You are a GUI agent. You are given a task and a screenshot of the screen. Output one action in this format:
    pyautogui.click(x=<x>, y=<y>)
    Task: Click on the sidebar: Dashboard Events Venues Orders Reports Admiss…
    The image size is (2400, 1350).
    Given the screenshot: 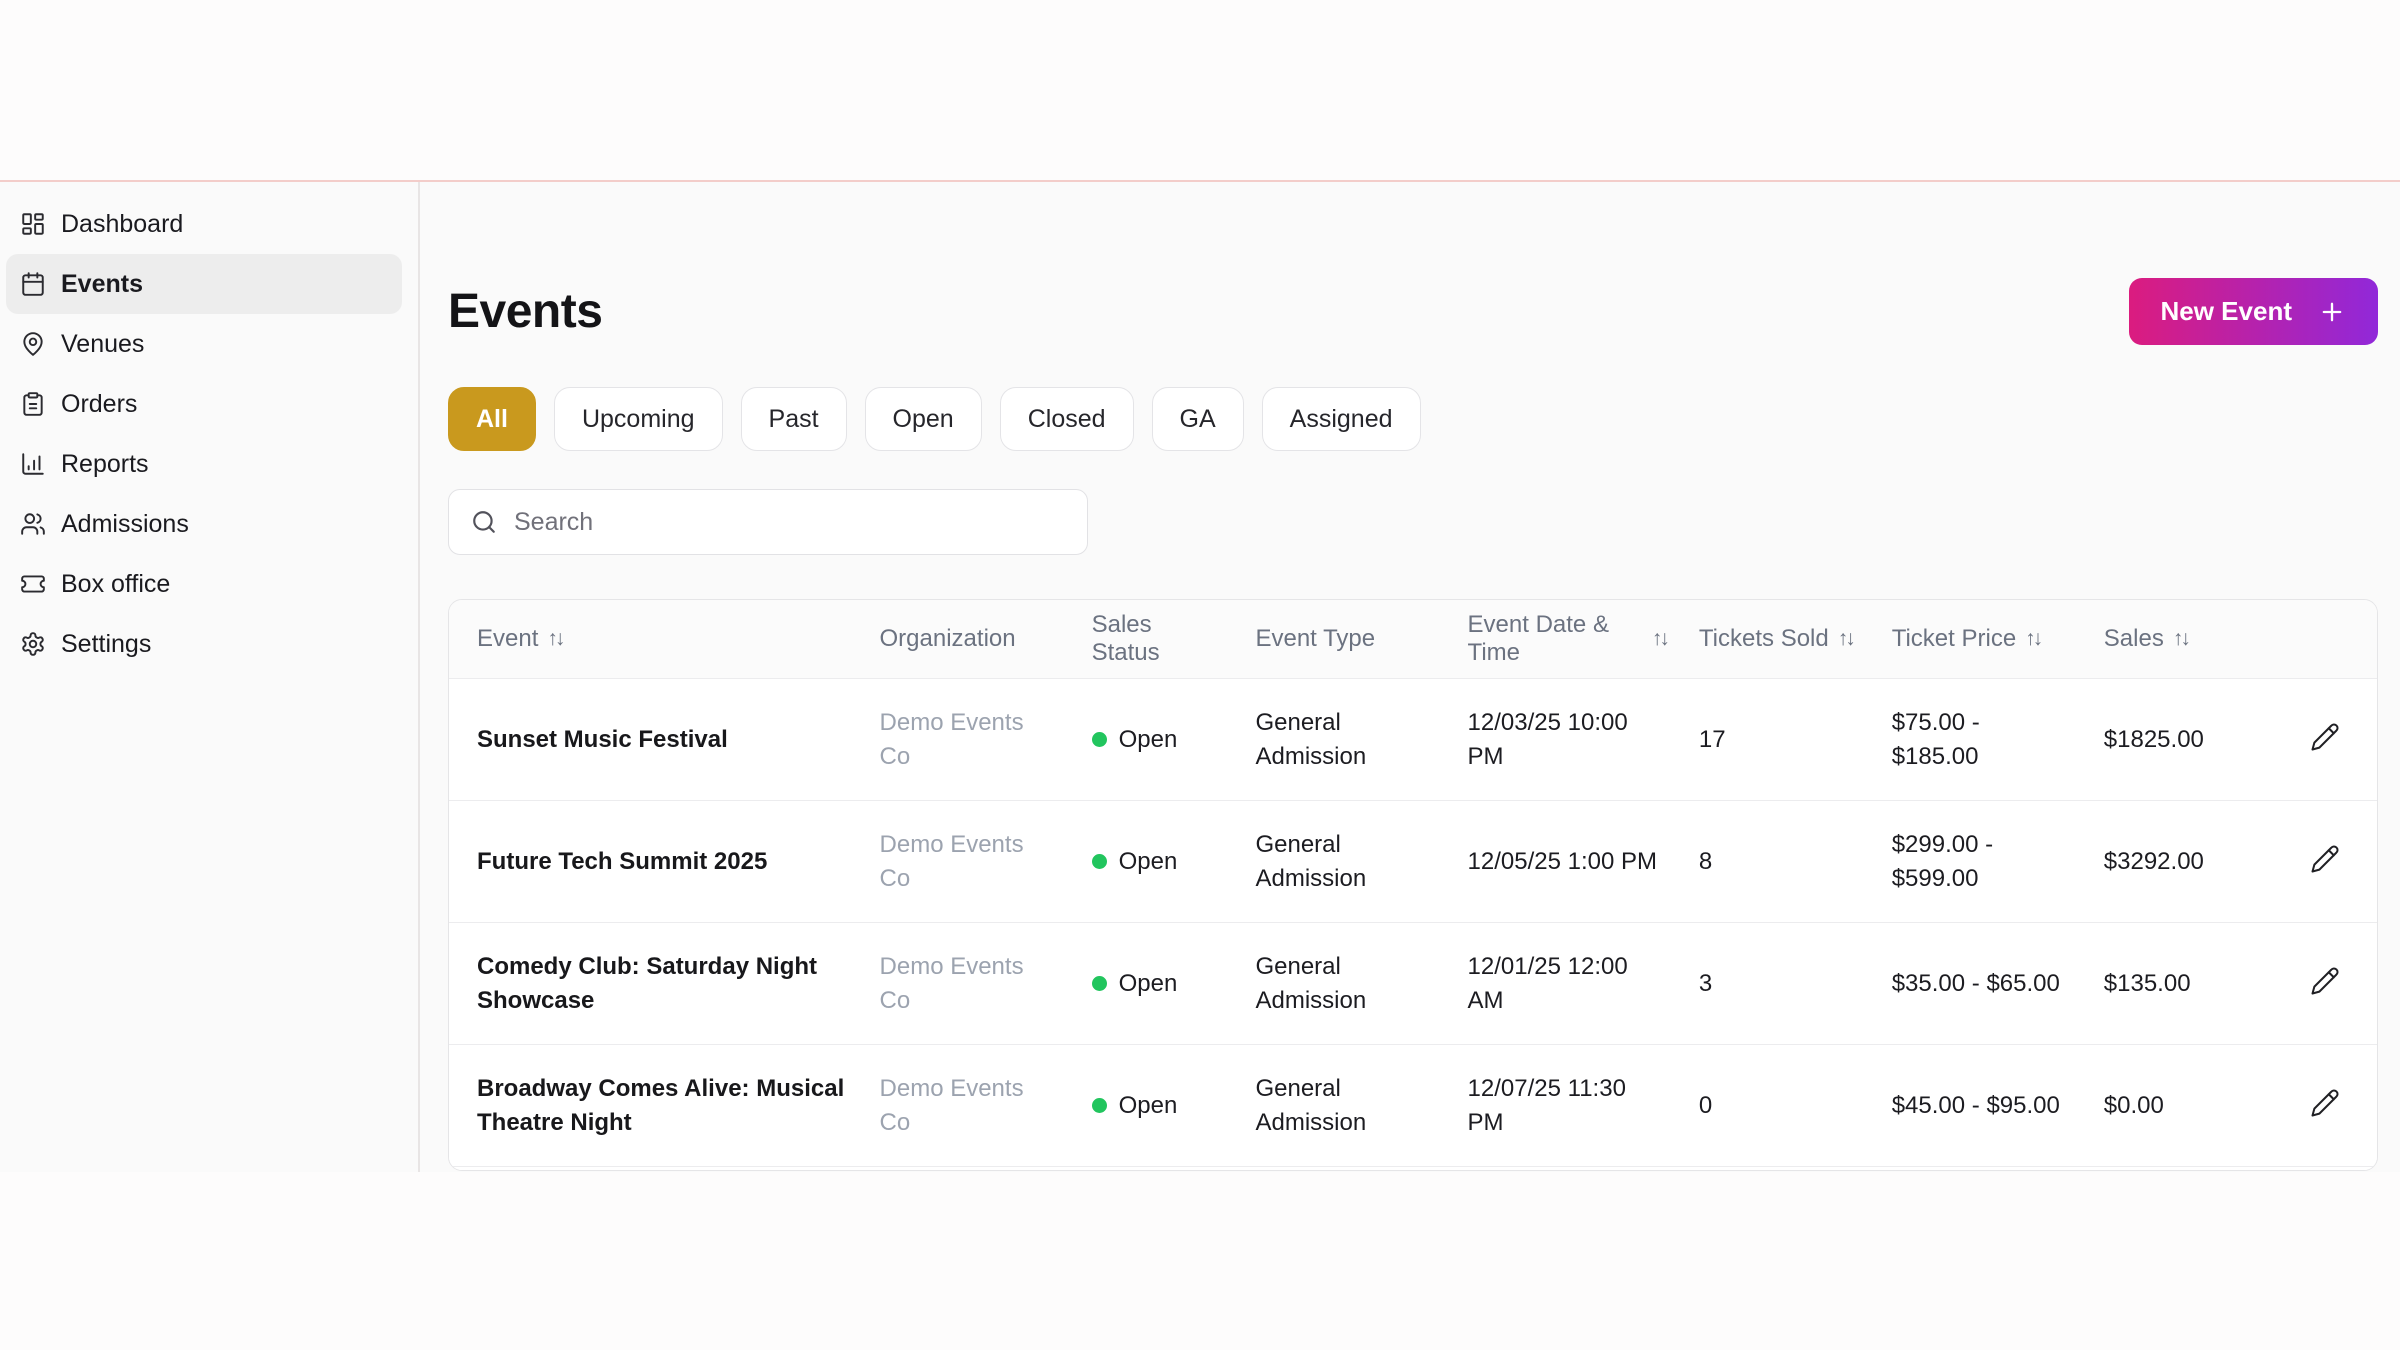 What is the action you would take?
    pyautogui.click(x=210, y=677)
    